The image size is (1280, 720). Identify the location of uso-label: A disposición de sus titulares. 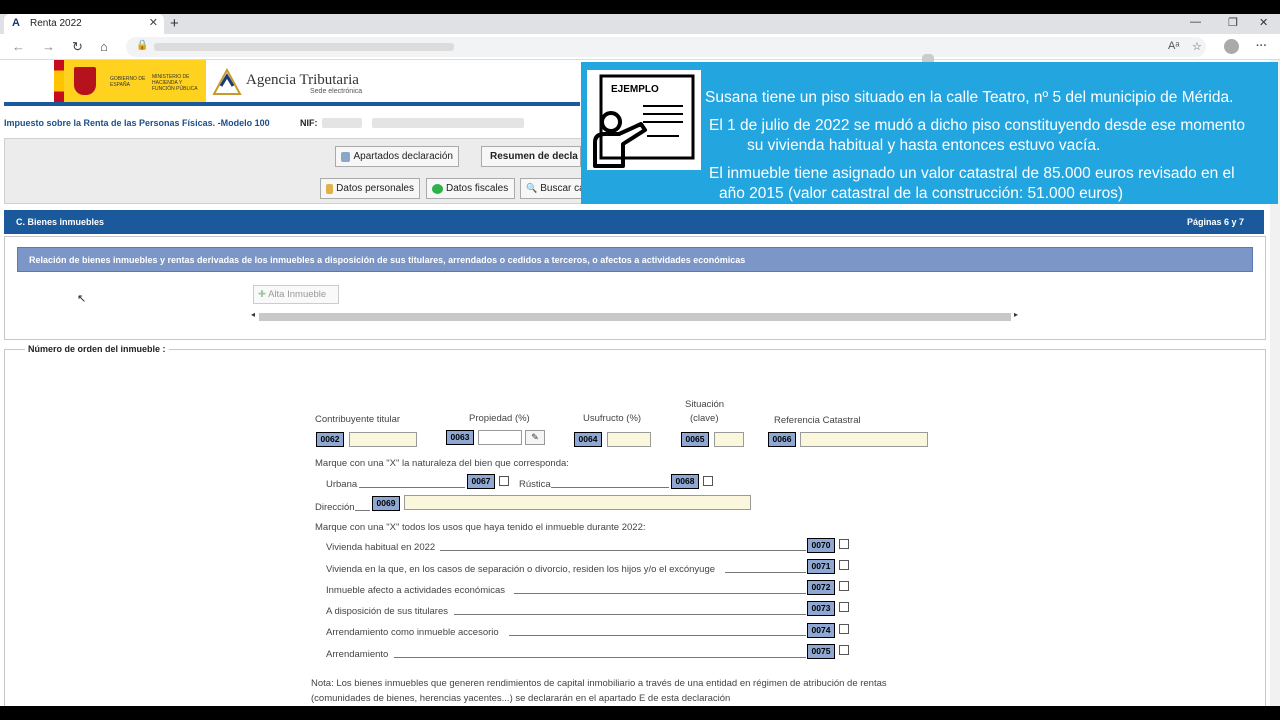
(387, 611).